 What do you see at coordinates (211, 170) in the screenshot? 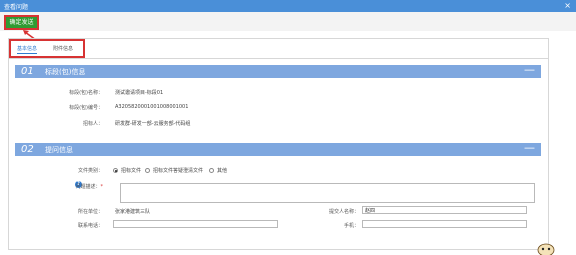
I see `radio-other` at bounding box center [211, 170].